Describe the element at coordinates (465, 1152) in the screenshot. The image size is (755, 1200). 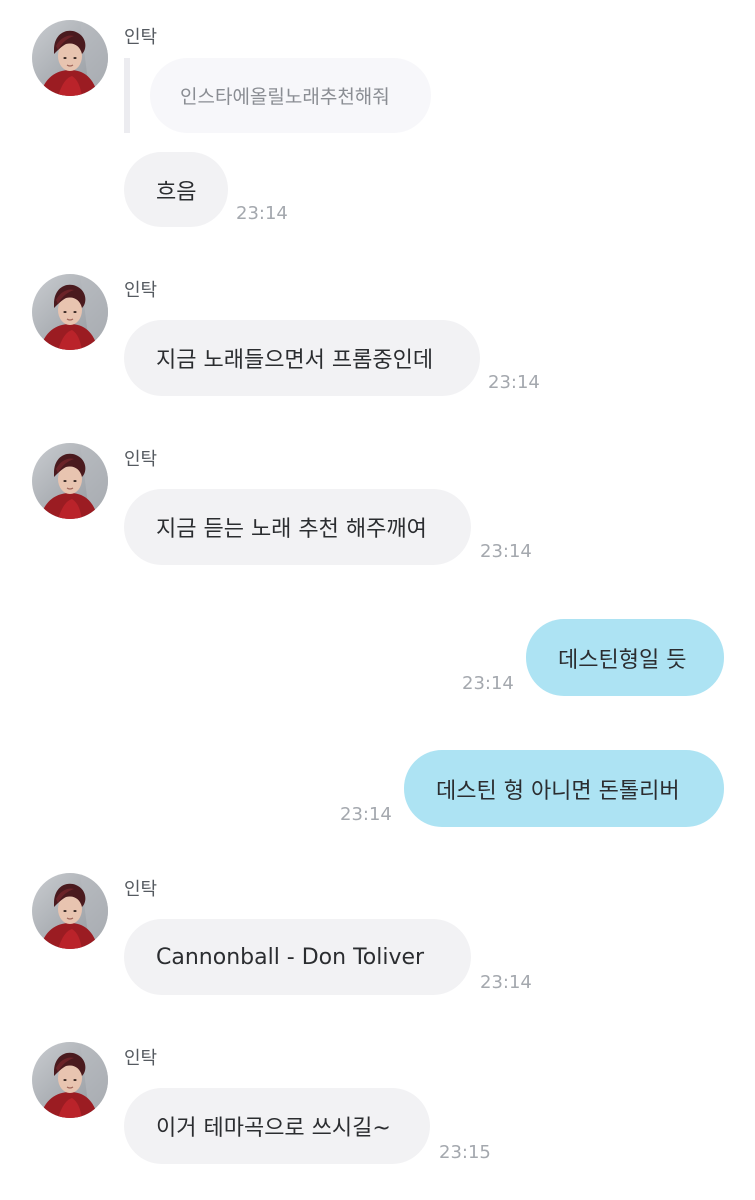
I see `message-timestamp: 23:15` at that location.